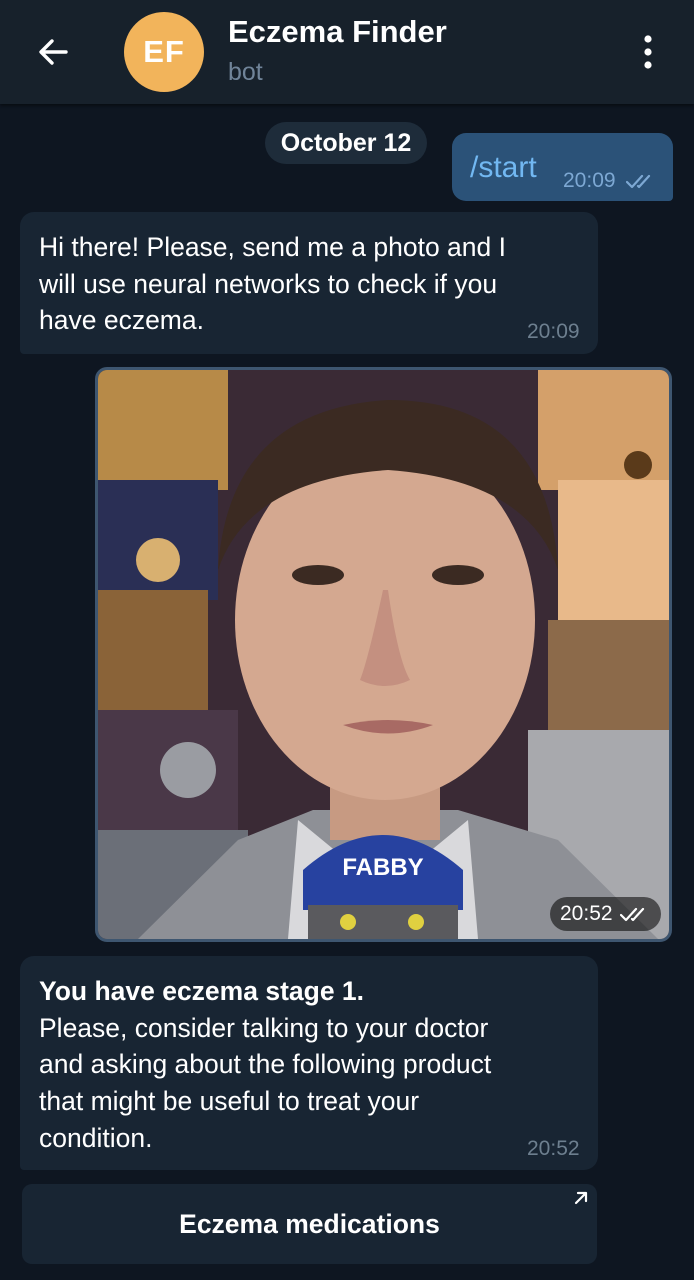 Image resolution: width=694 pixels, height=1280 pixels. I want to click on more-options-button, so click(648, 52).